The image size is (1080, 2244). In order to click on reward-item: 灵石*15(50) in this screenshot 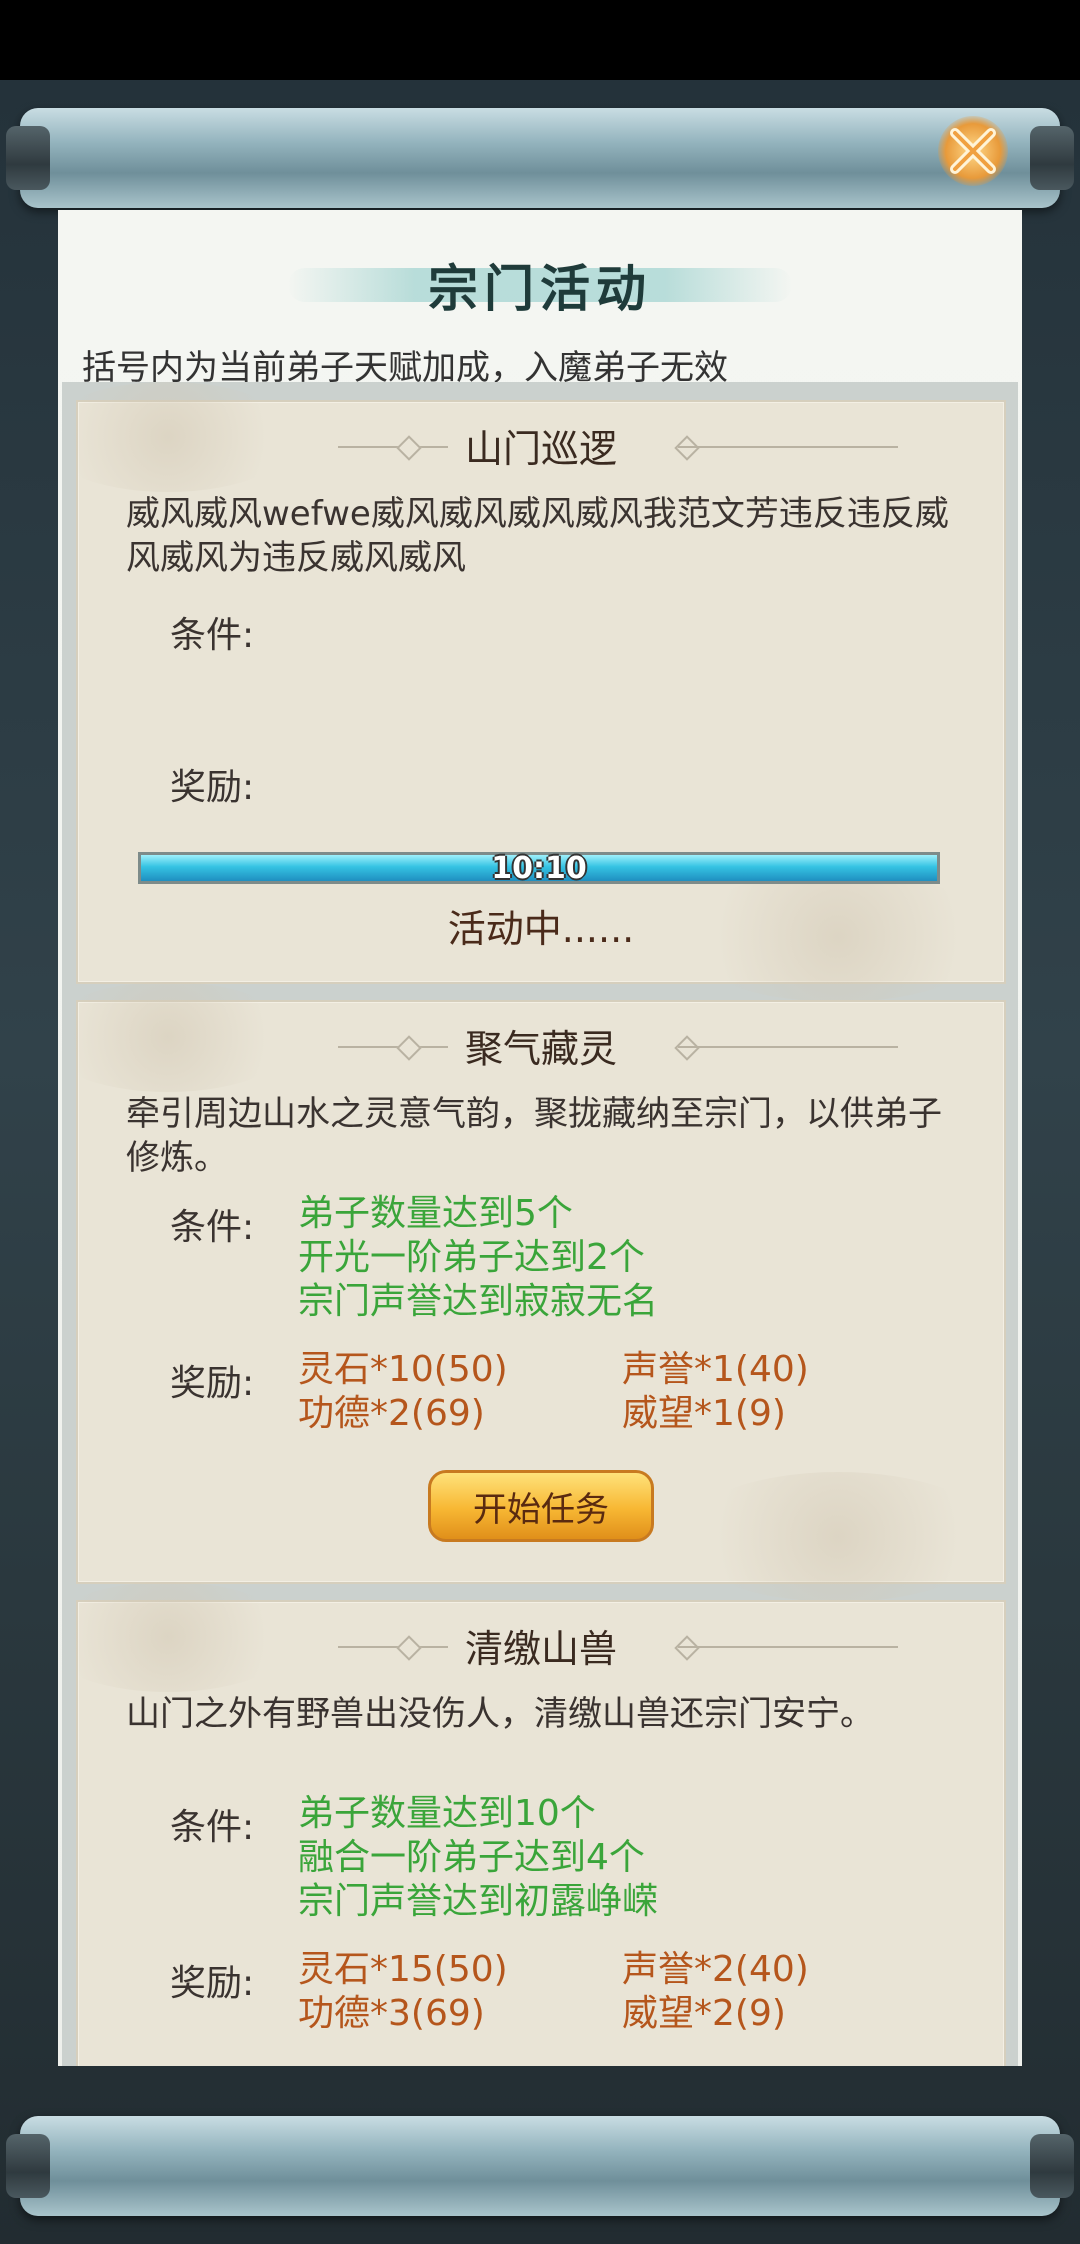, I will do `click(403, 1969)`.